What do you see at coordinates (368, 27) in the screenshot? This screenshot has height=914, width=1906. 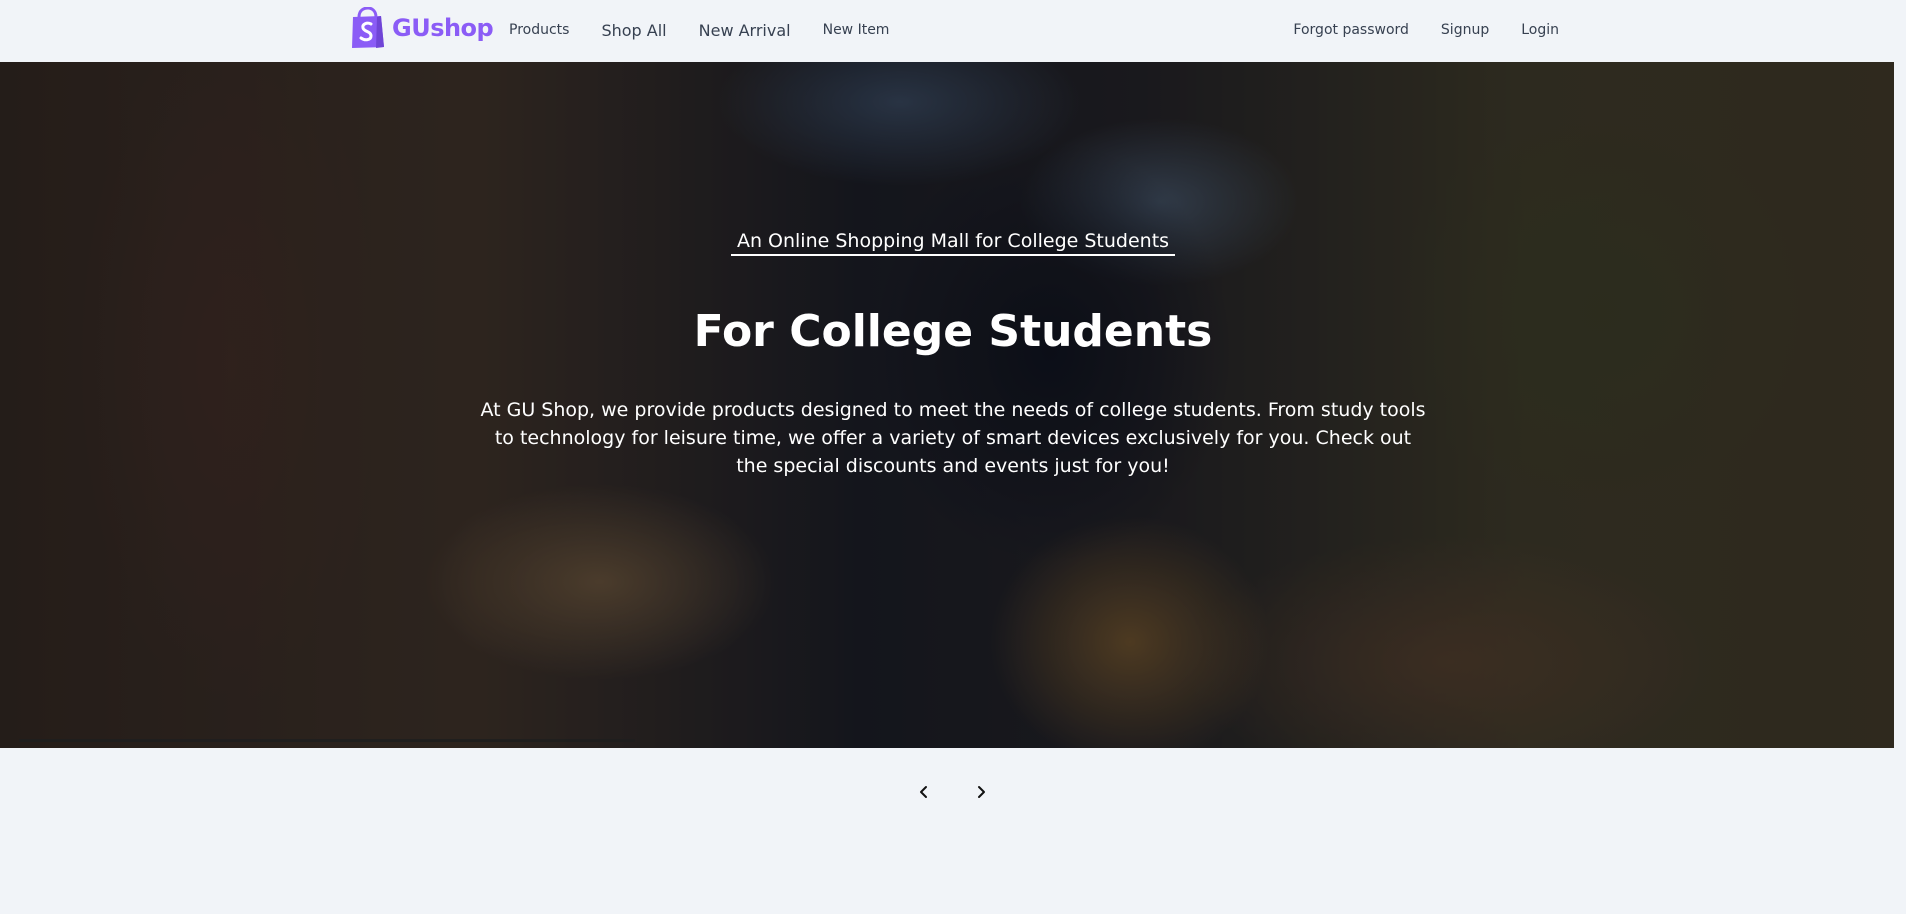 I see `shopping-bag-logo-icon` at bounding box center [368, 27].